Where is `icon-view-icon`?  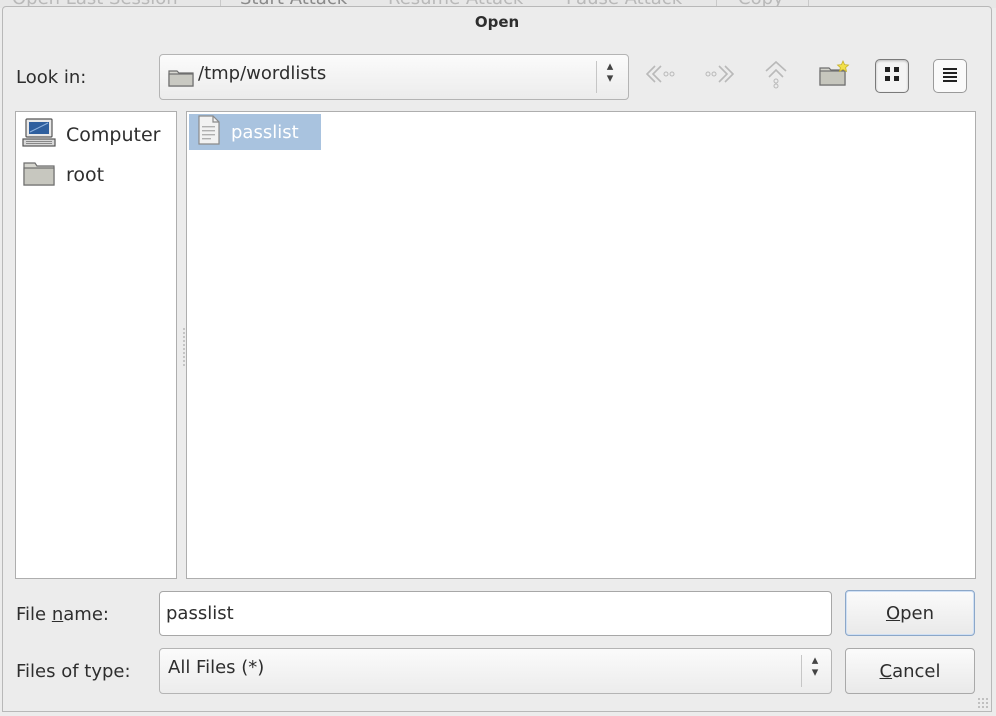 icon-view-icon is located at coordinates (892, 76).